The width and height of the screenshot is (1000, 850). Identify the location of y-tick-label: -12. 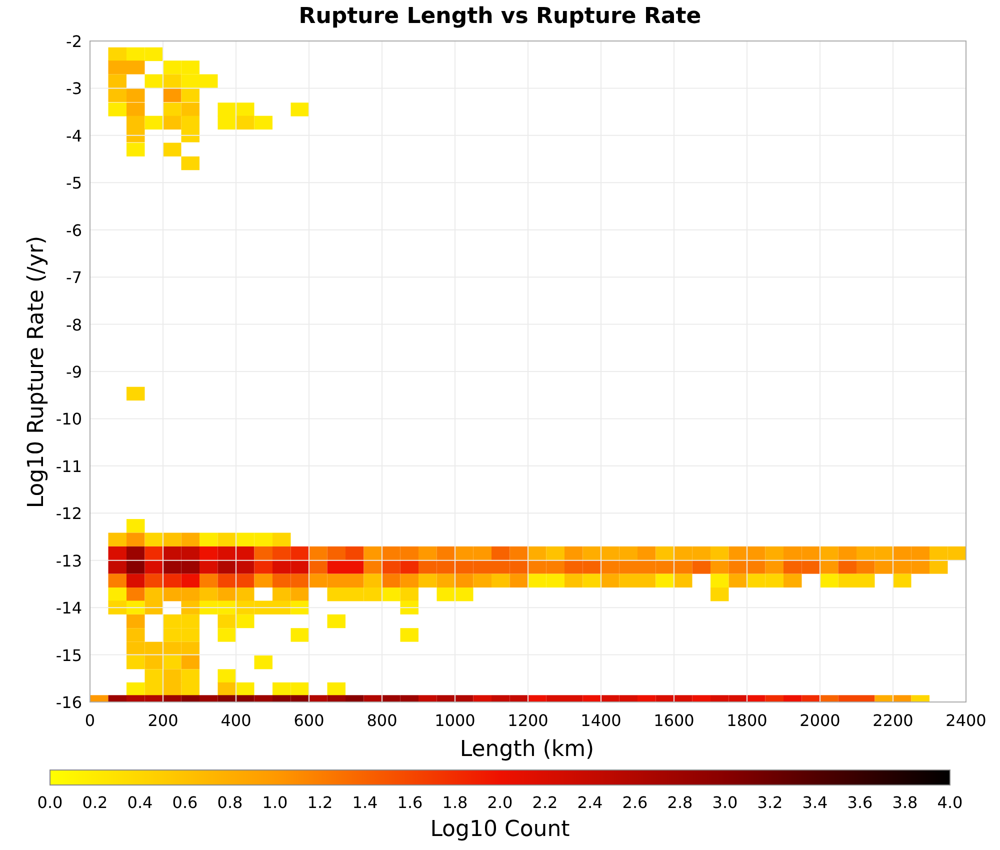
(69, 514).